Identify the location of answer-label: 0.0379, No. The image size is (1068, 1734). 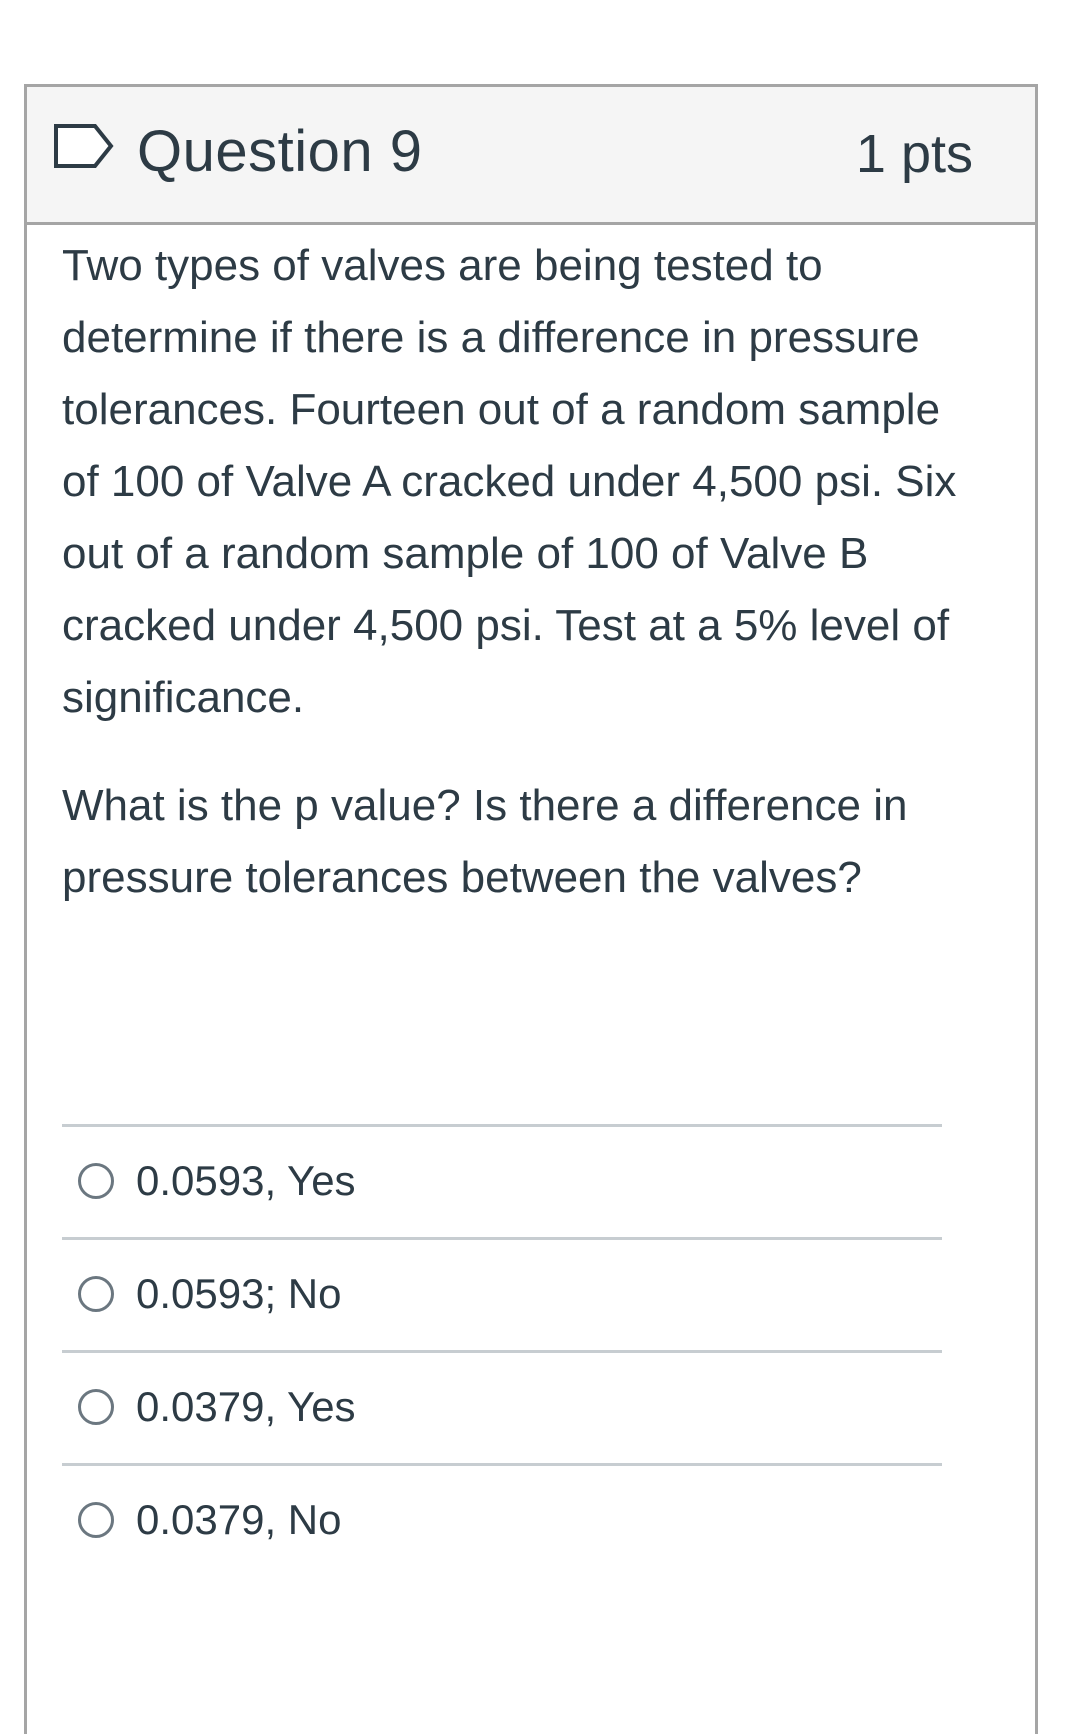
(239, 1520).